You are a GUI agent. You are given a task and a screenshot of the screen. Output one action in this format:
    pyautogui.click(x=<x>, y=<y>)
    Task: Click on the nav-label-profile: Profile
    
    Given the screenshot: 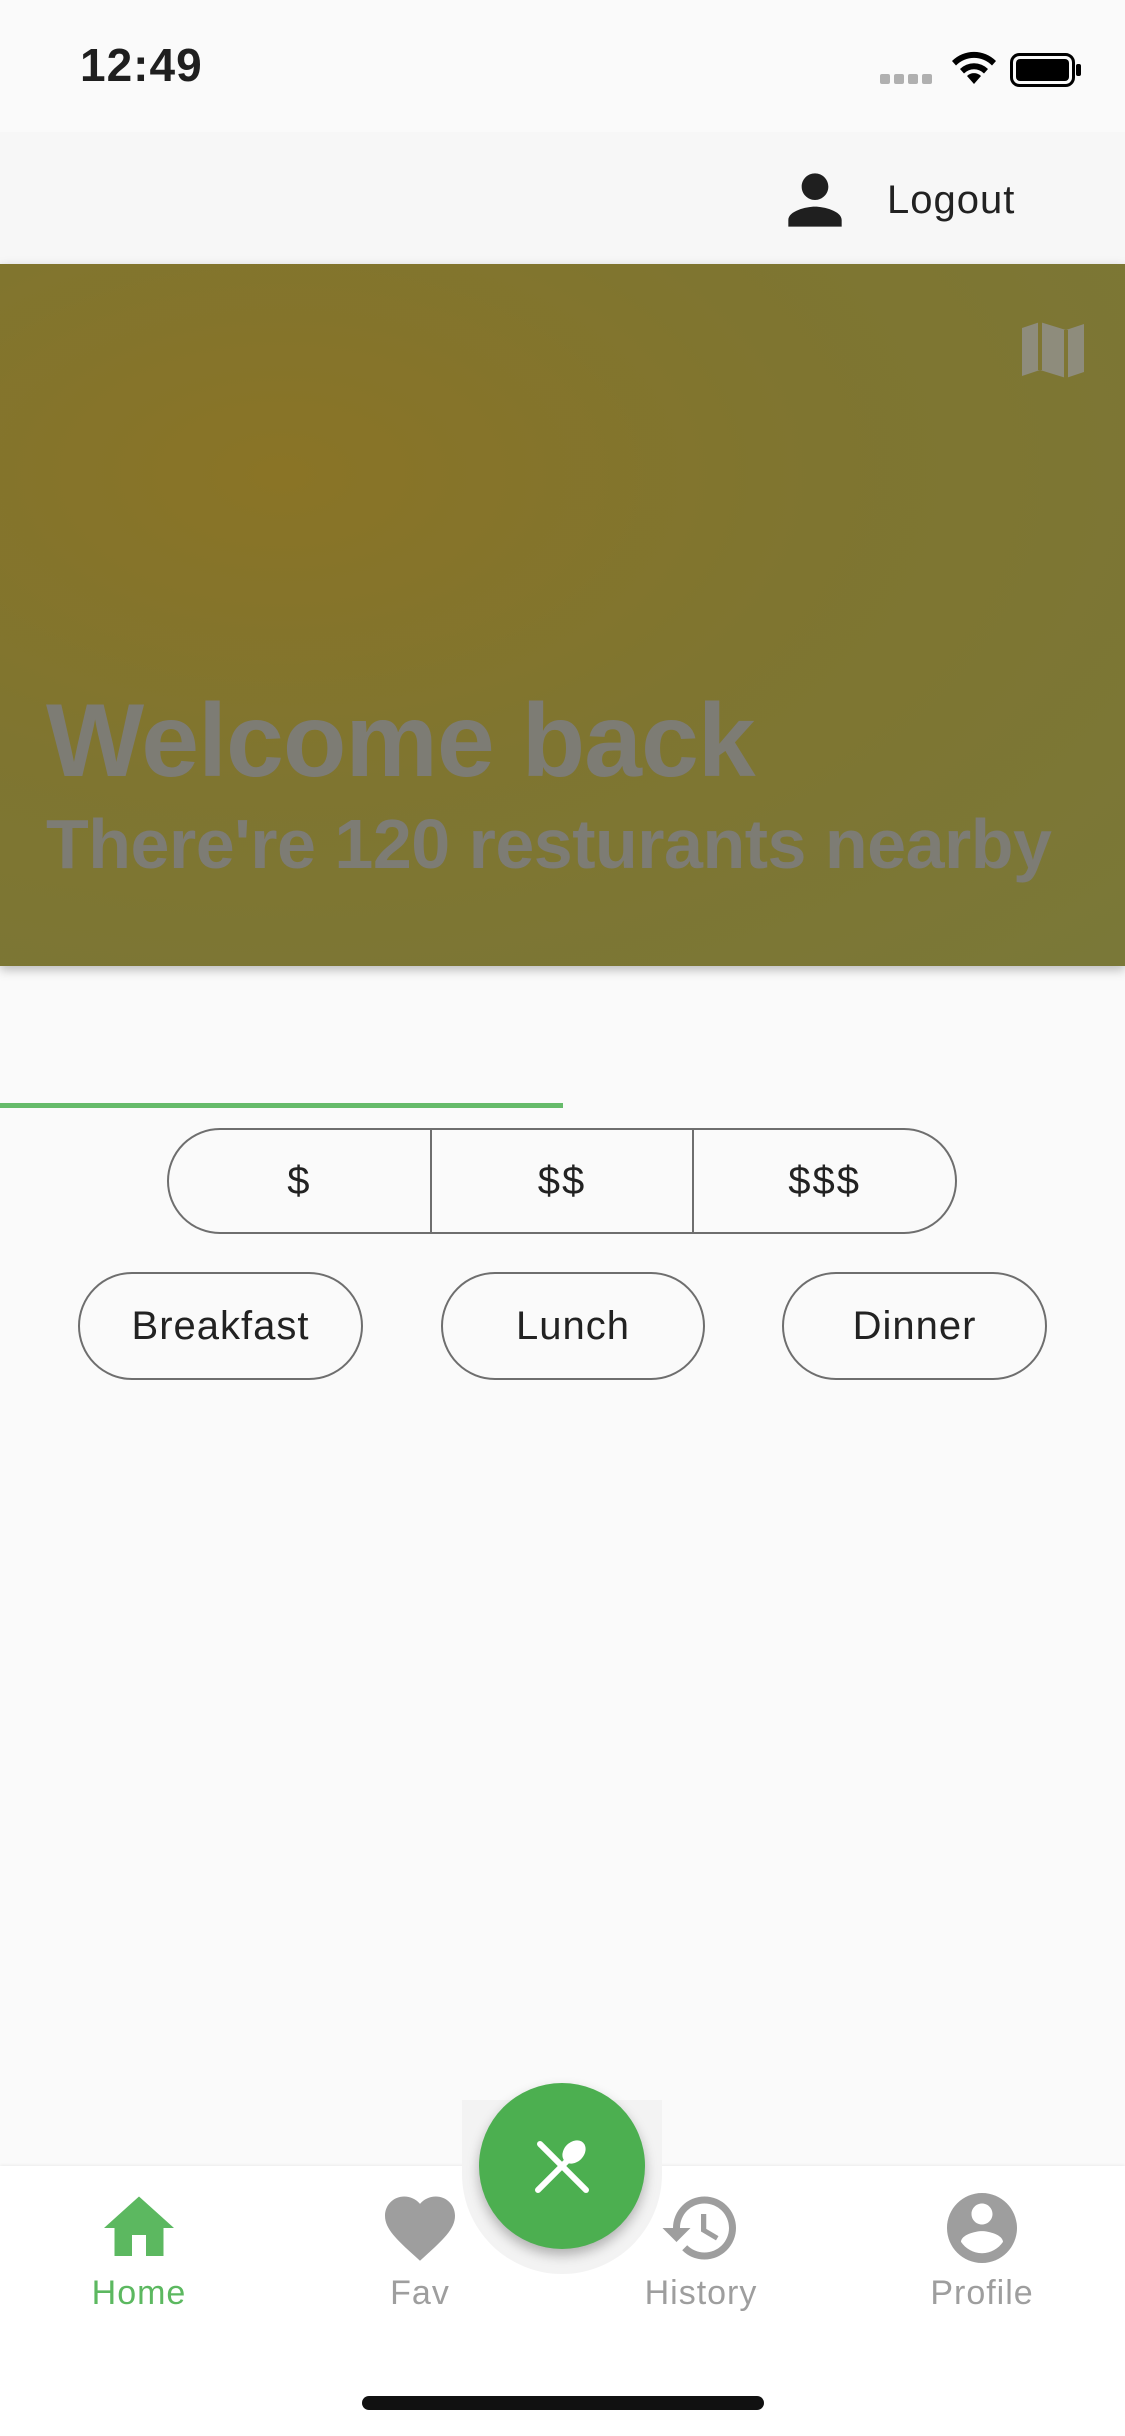 What is the action you would take?
    pyautogui.click(x=982, y=2293)
    